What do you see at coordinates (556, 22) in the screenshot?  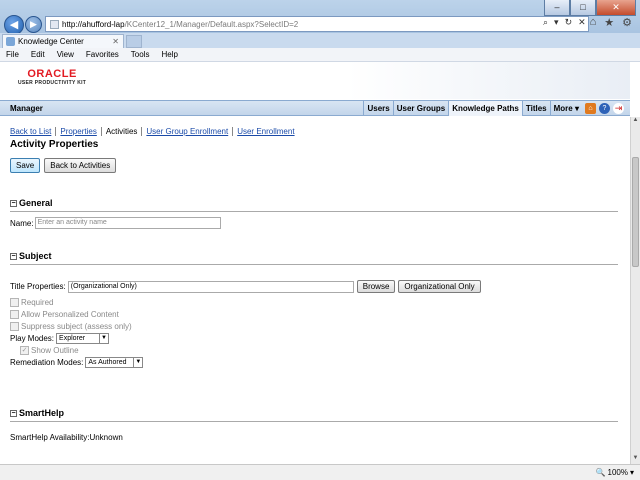 I see `dropdown-icon: ▾` at bounding box center [556, 22].